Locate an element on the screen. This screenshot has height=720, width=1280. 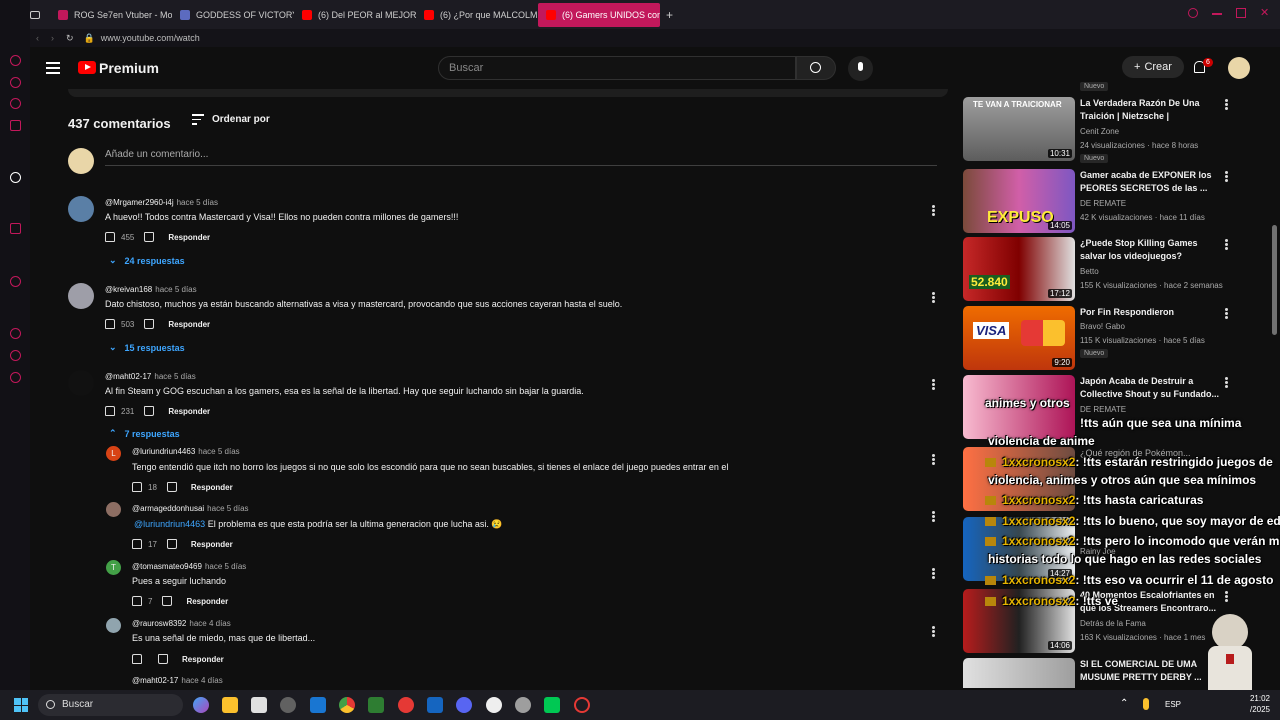
language-indicator: ESP is located at coordinates (1173, 704).